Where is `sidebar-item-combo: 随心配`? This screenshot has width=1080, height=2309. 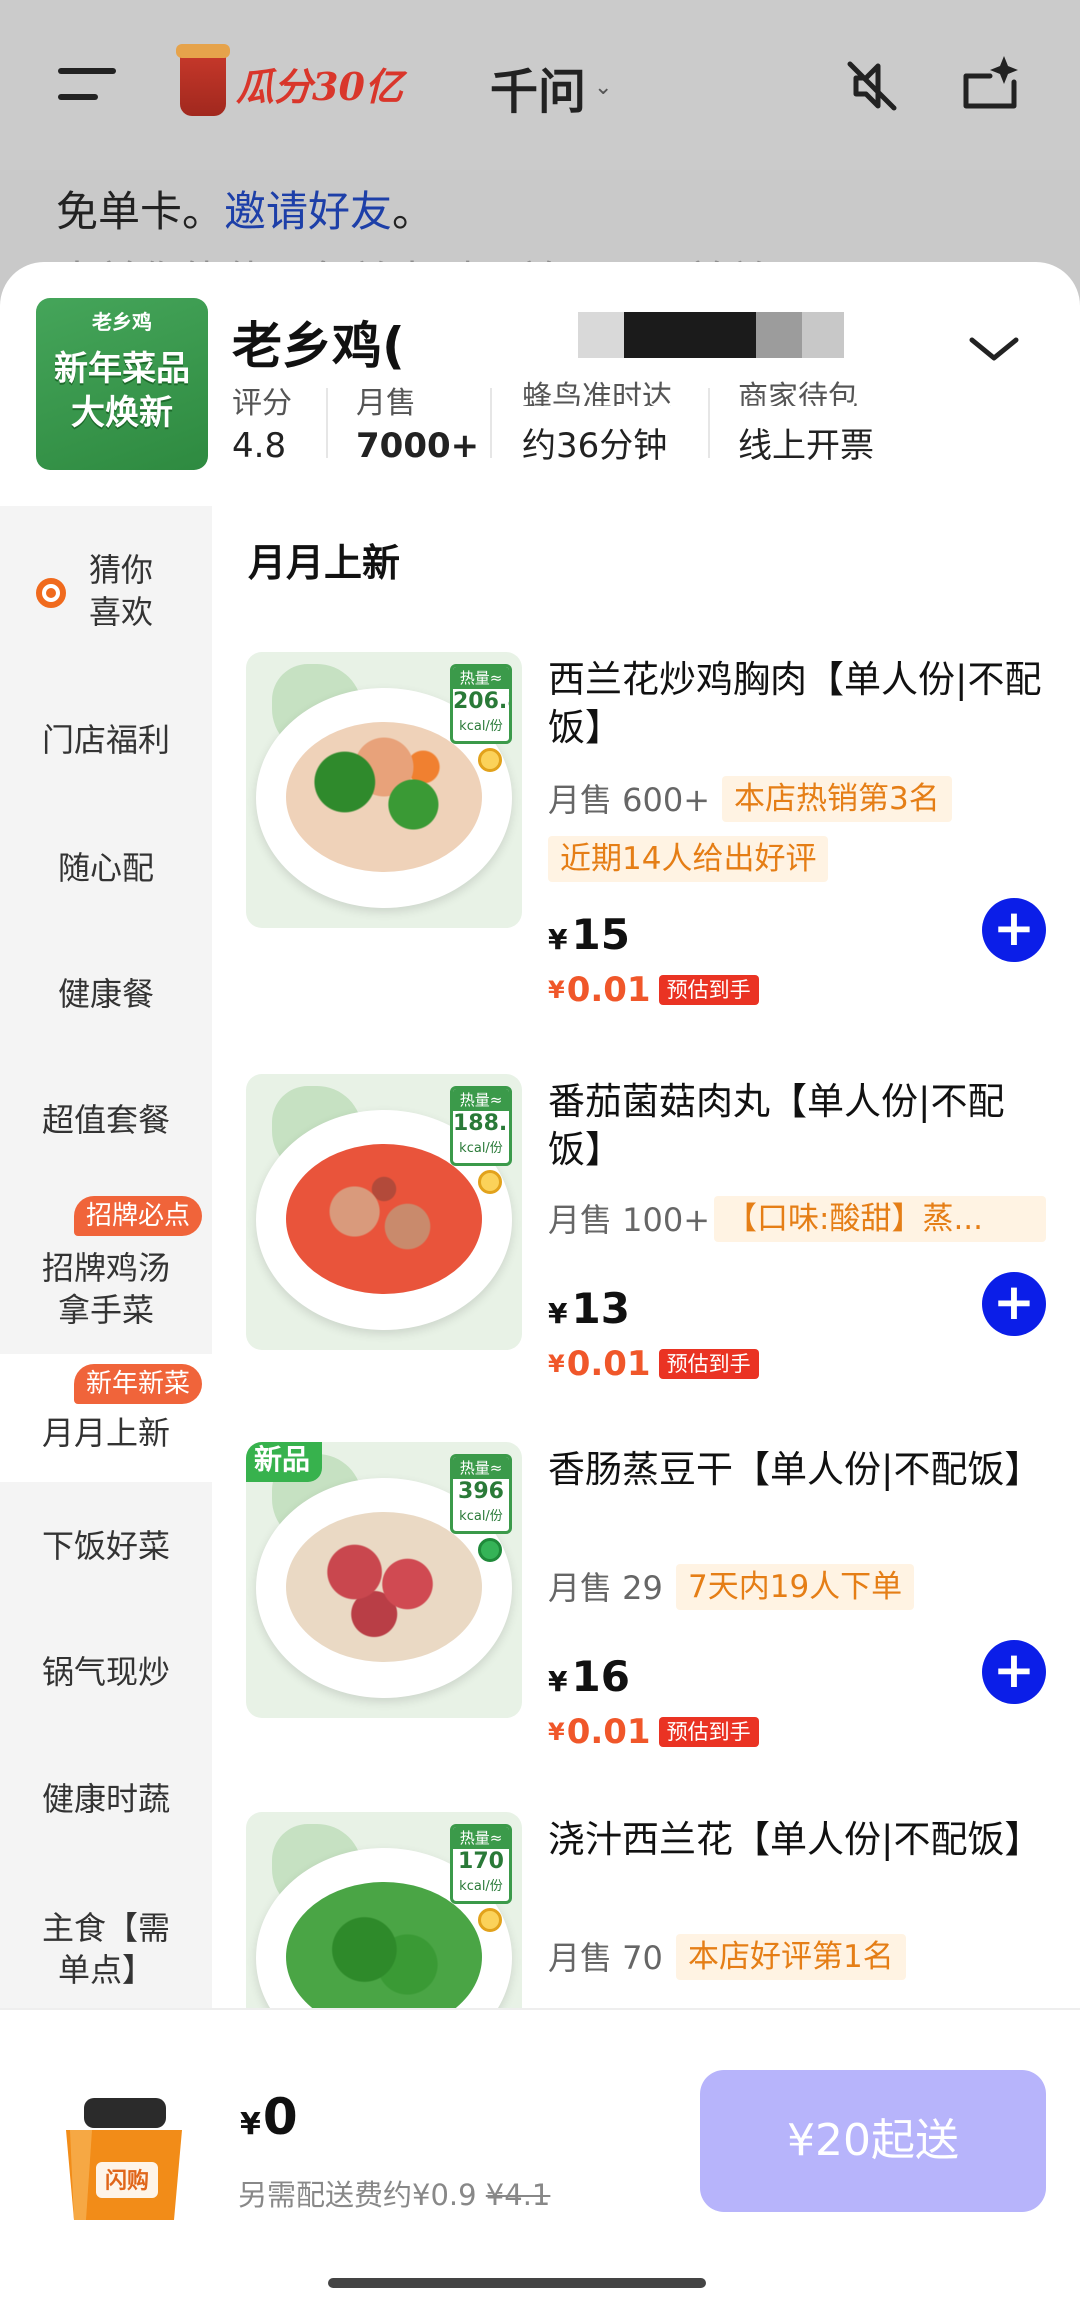
sidebar-item-combo: 随心配 is located at coordinates (106, 868).